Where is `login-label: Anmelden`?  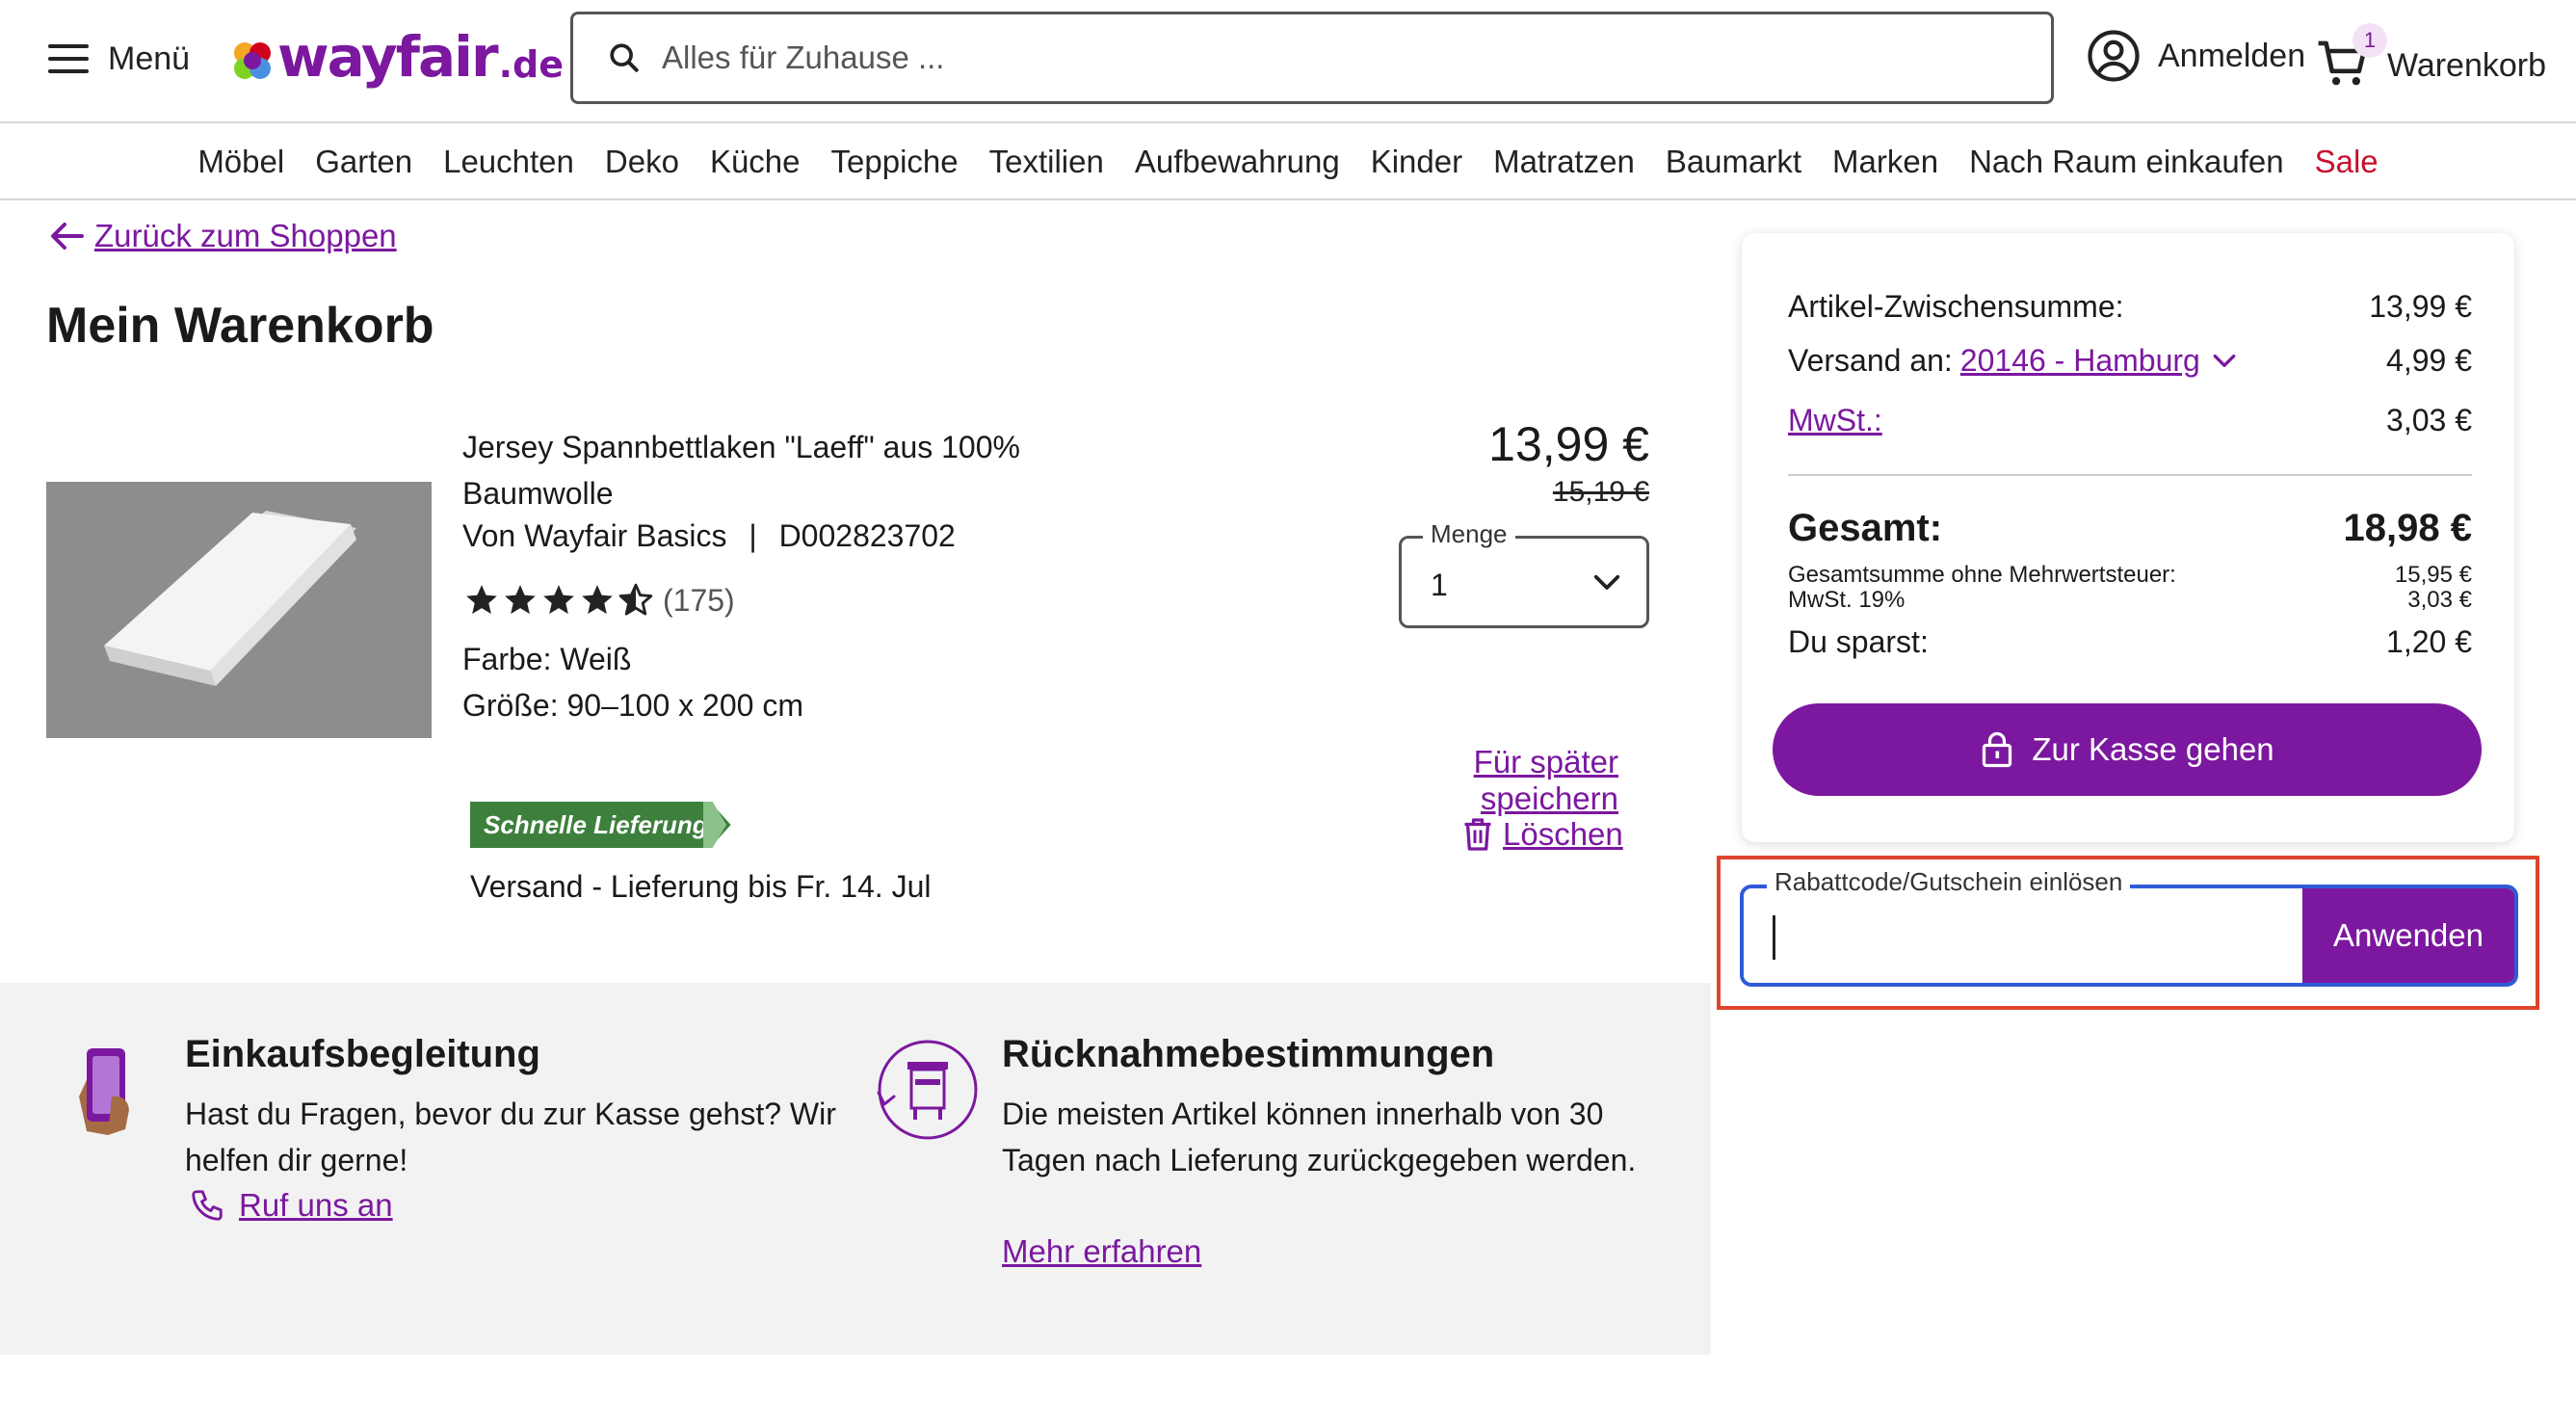 login-label: Anmelden is located at coordinates (2232, 55).